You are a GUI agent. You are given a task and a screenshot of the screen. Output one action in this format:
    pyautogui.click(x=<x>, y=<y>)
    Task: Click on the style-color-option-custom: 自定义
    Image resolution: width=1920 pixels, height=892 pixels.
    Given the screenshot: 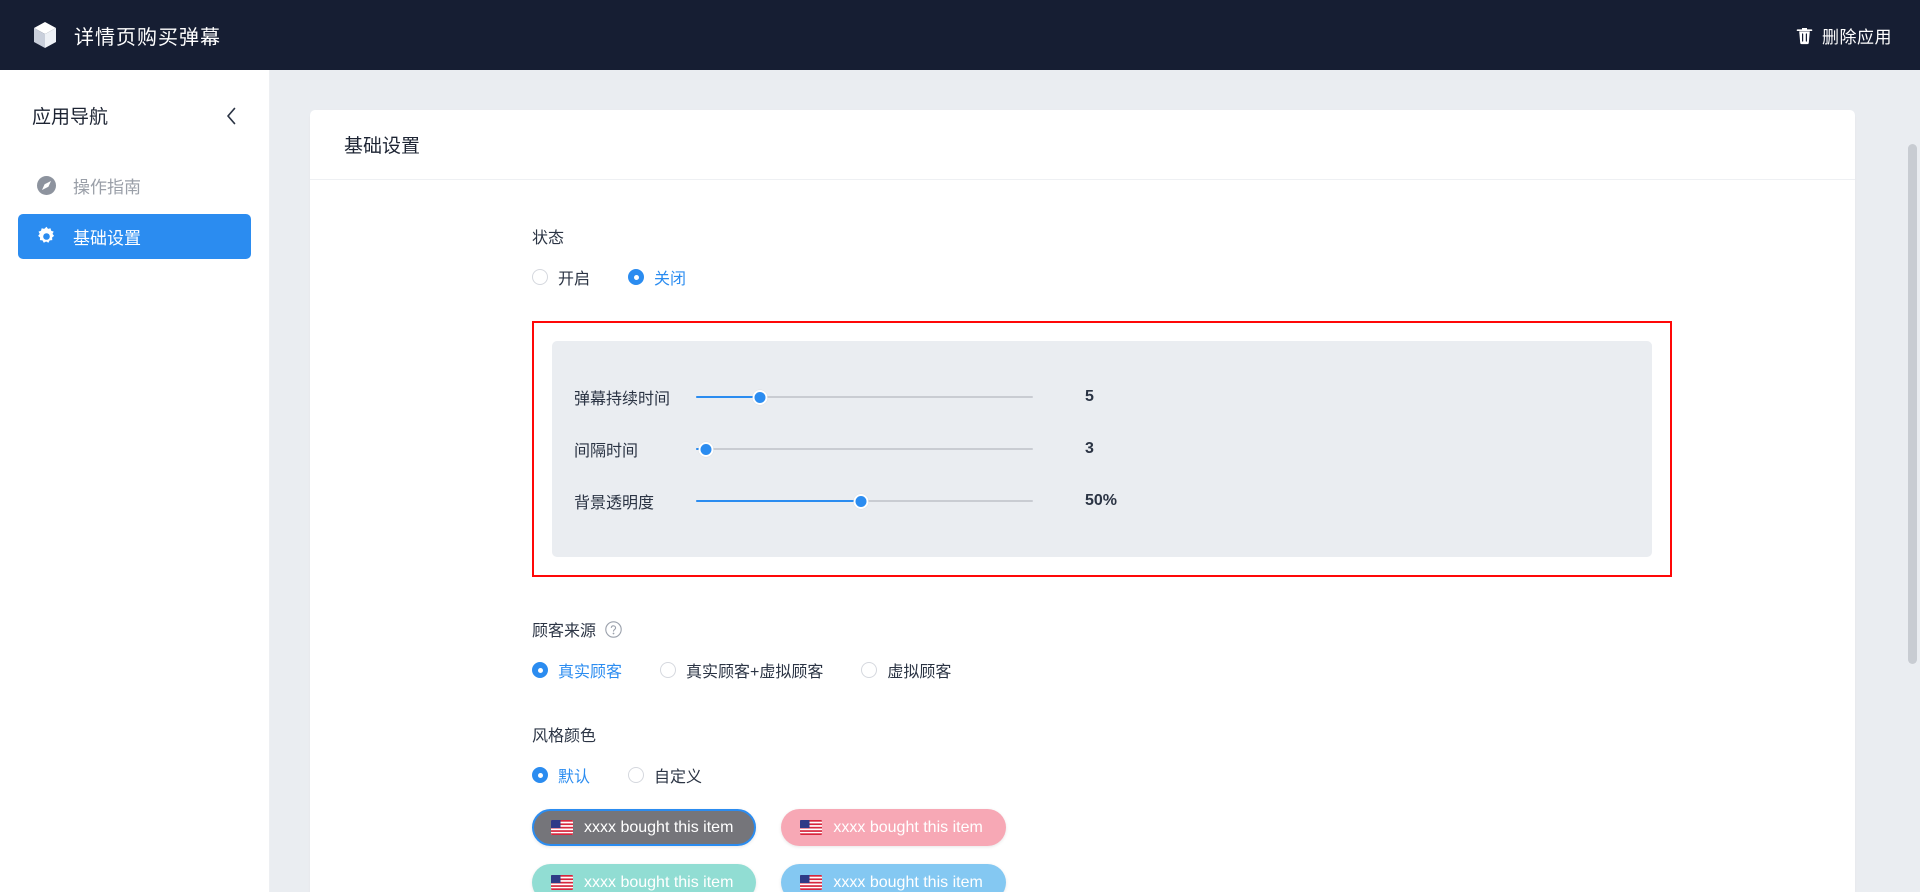 What is the action you would take?
    pyautogui.click(x=665, y=775)
    